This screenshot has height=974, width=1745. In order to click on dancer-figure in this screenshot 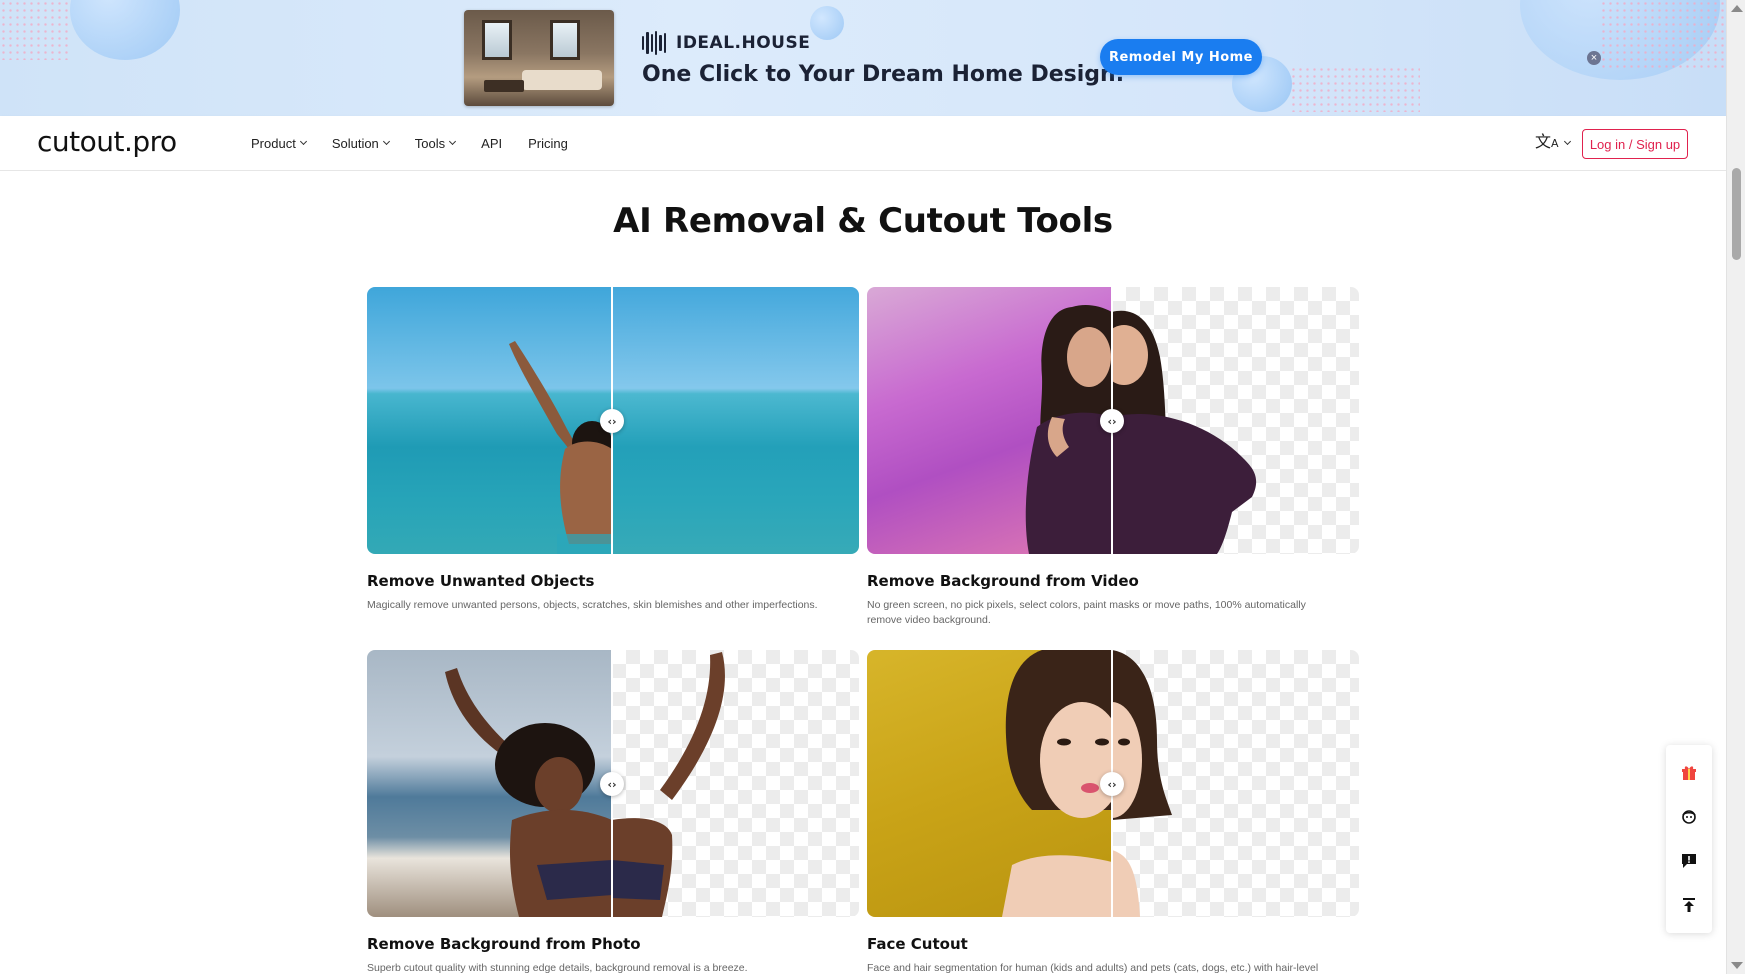, I will do `click(528, 792)`.